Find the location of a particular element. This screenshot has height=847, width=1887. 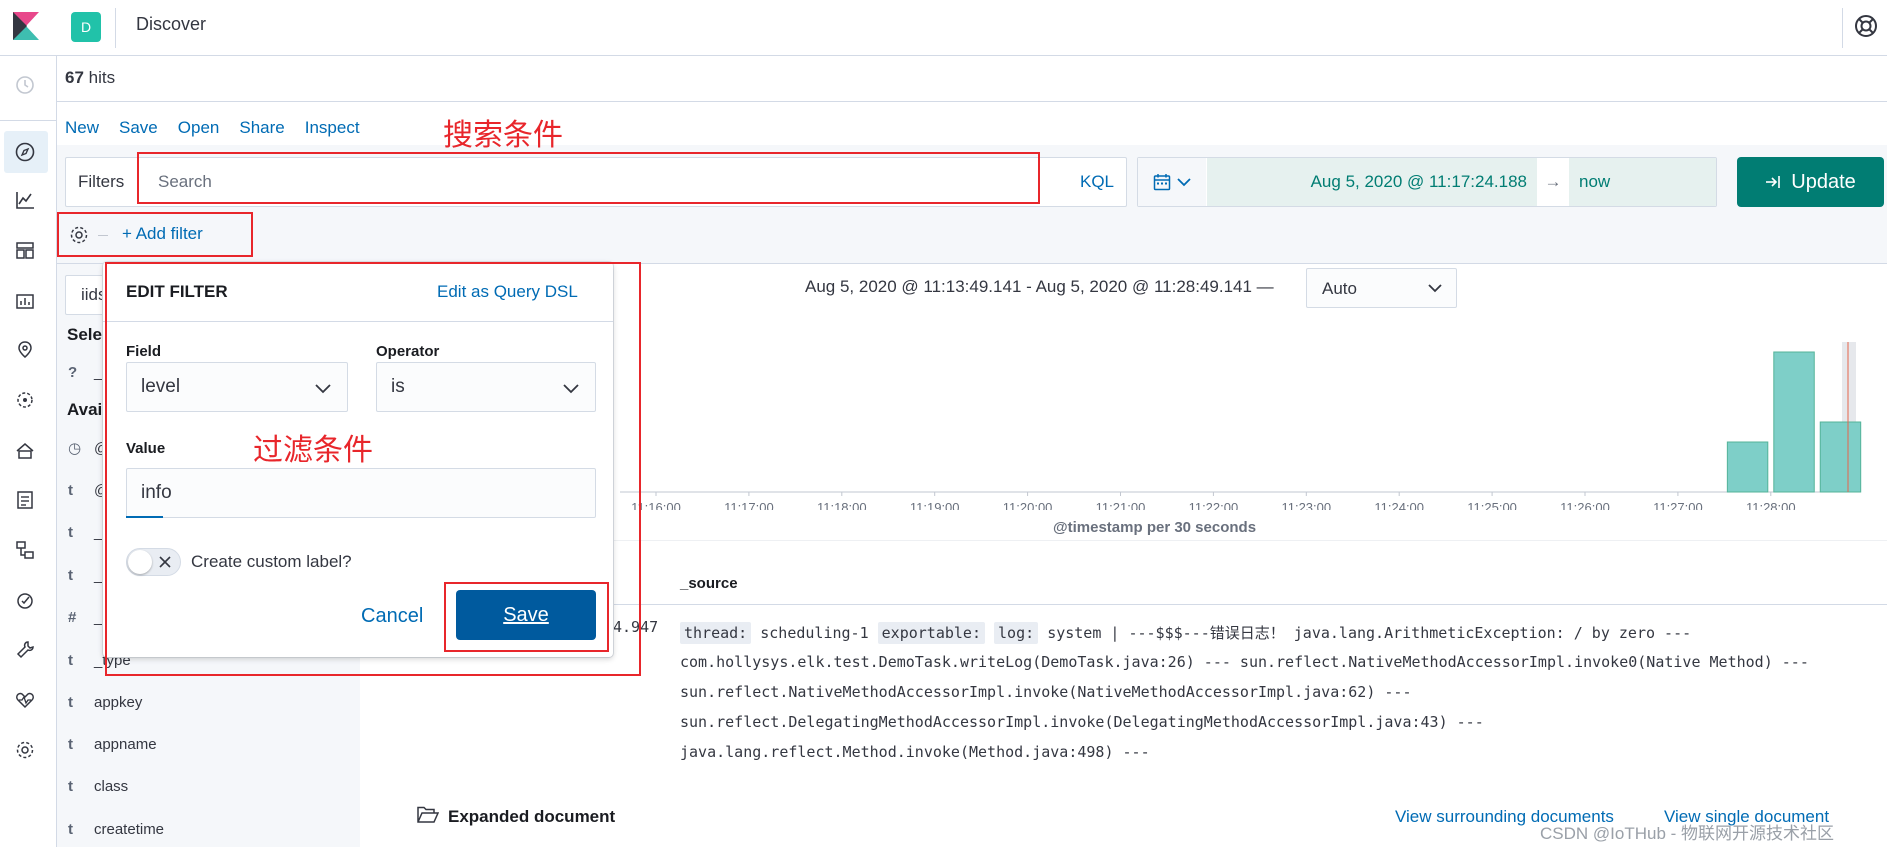

dev-tools-wrench-icon is located at coordinates (25, 650).